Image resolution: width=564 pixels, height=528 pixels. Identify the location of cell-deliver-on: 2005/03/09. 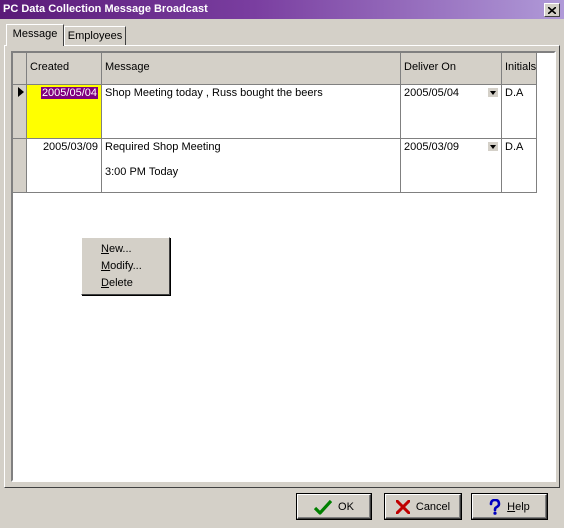
(451, 166).